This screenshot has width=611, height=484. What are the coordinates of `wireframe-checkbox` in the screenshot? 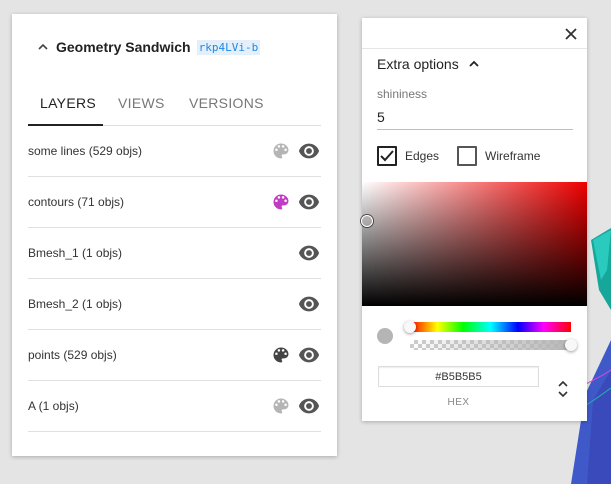 It's located at (467, 156).